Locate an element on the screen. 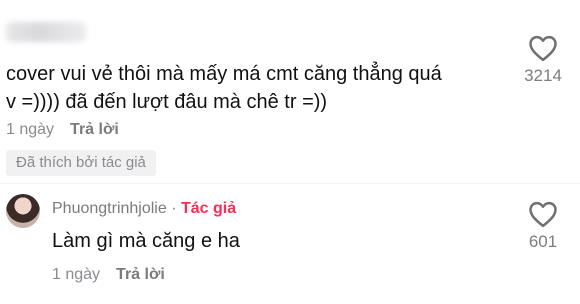  reply-like-count: 601 is located at coordinates (543, 241).